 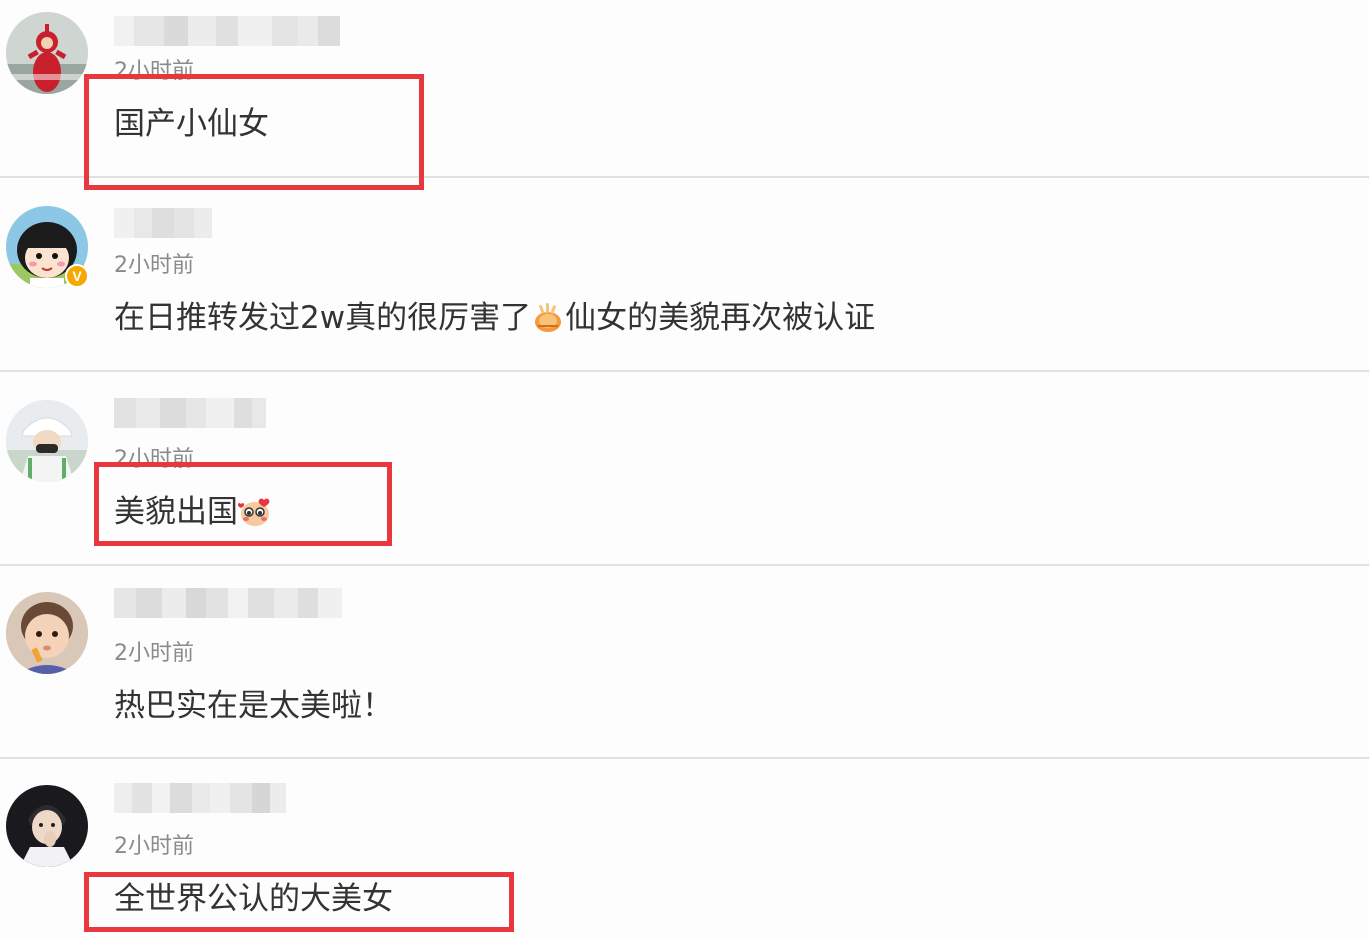 I want to click on comment-text: 热巴实在是太美啦！, so click(x=253, y=706).